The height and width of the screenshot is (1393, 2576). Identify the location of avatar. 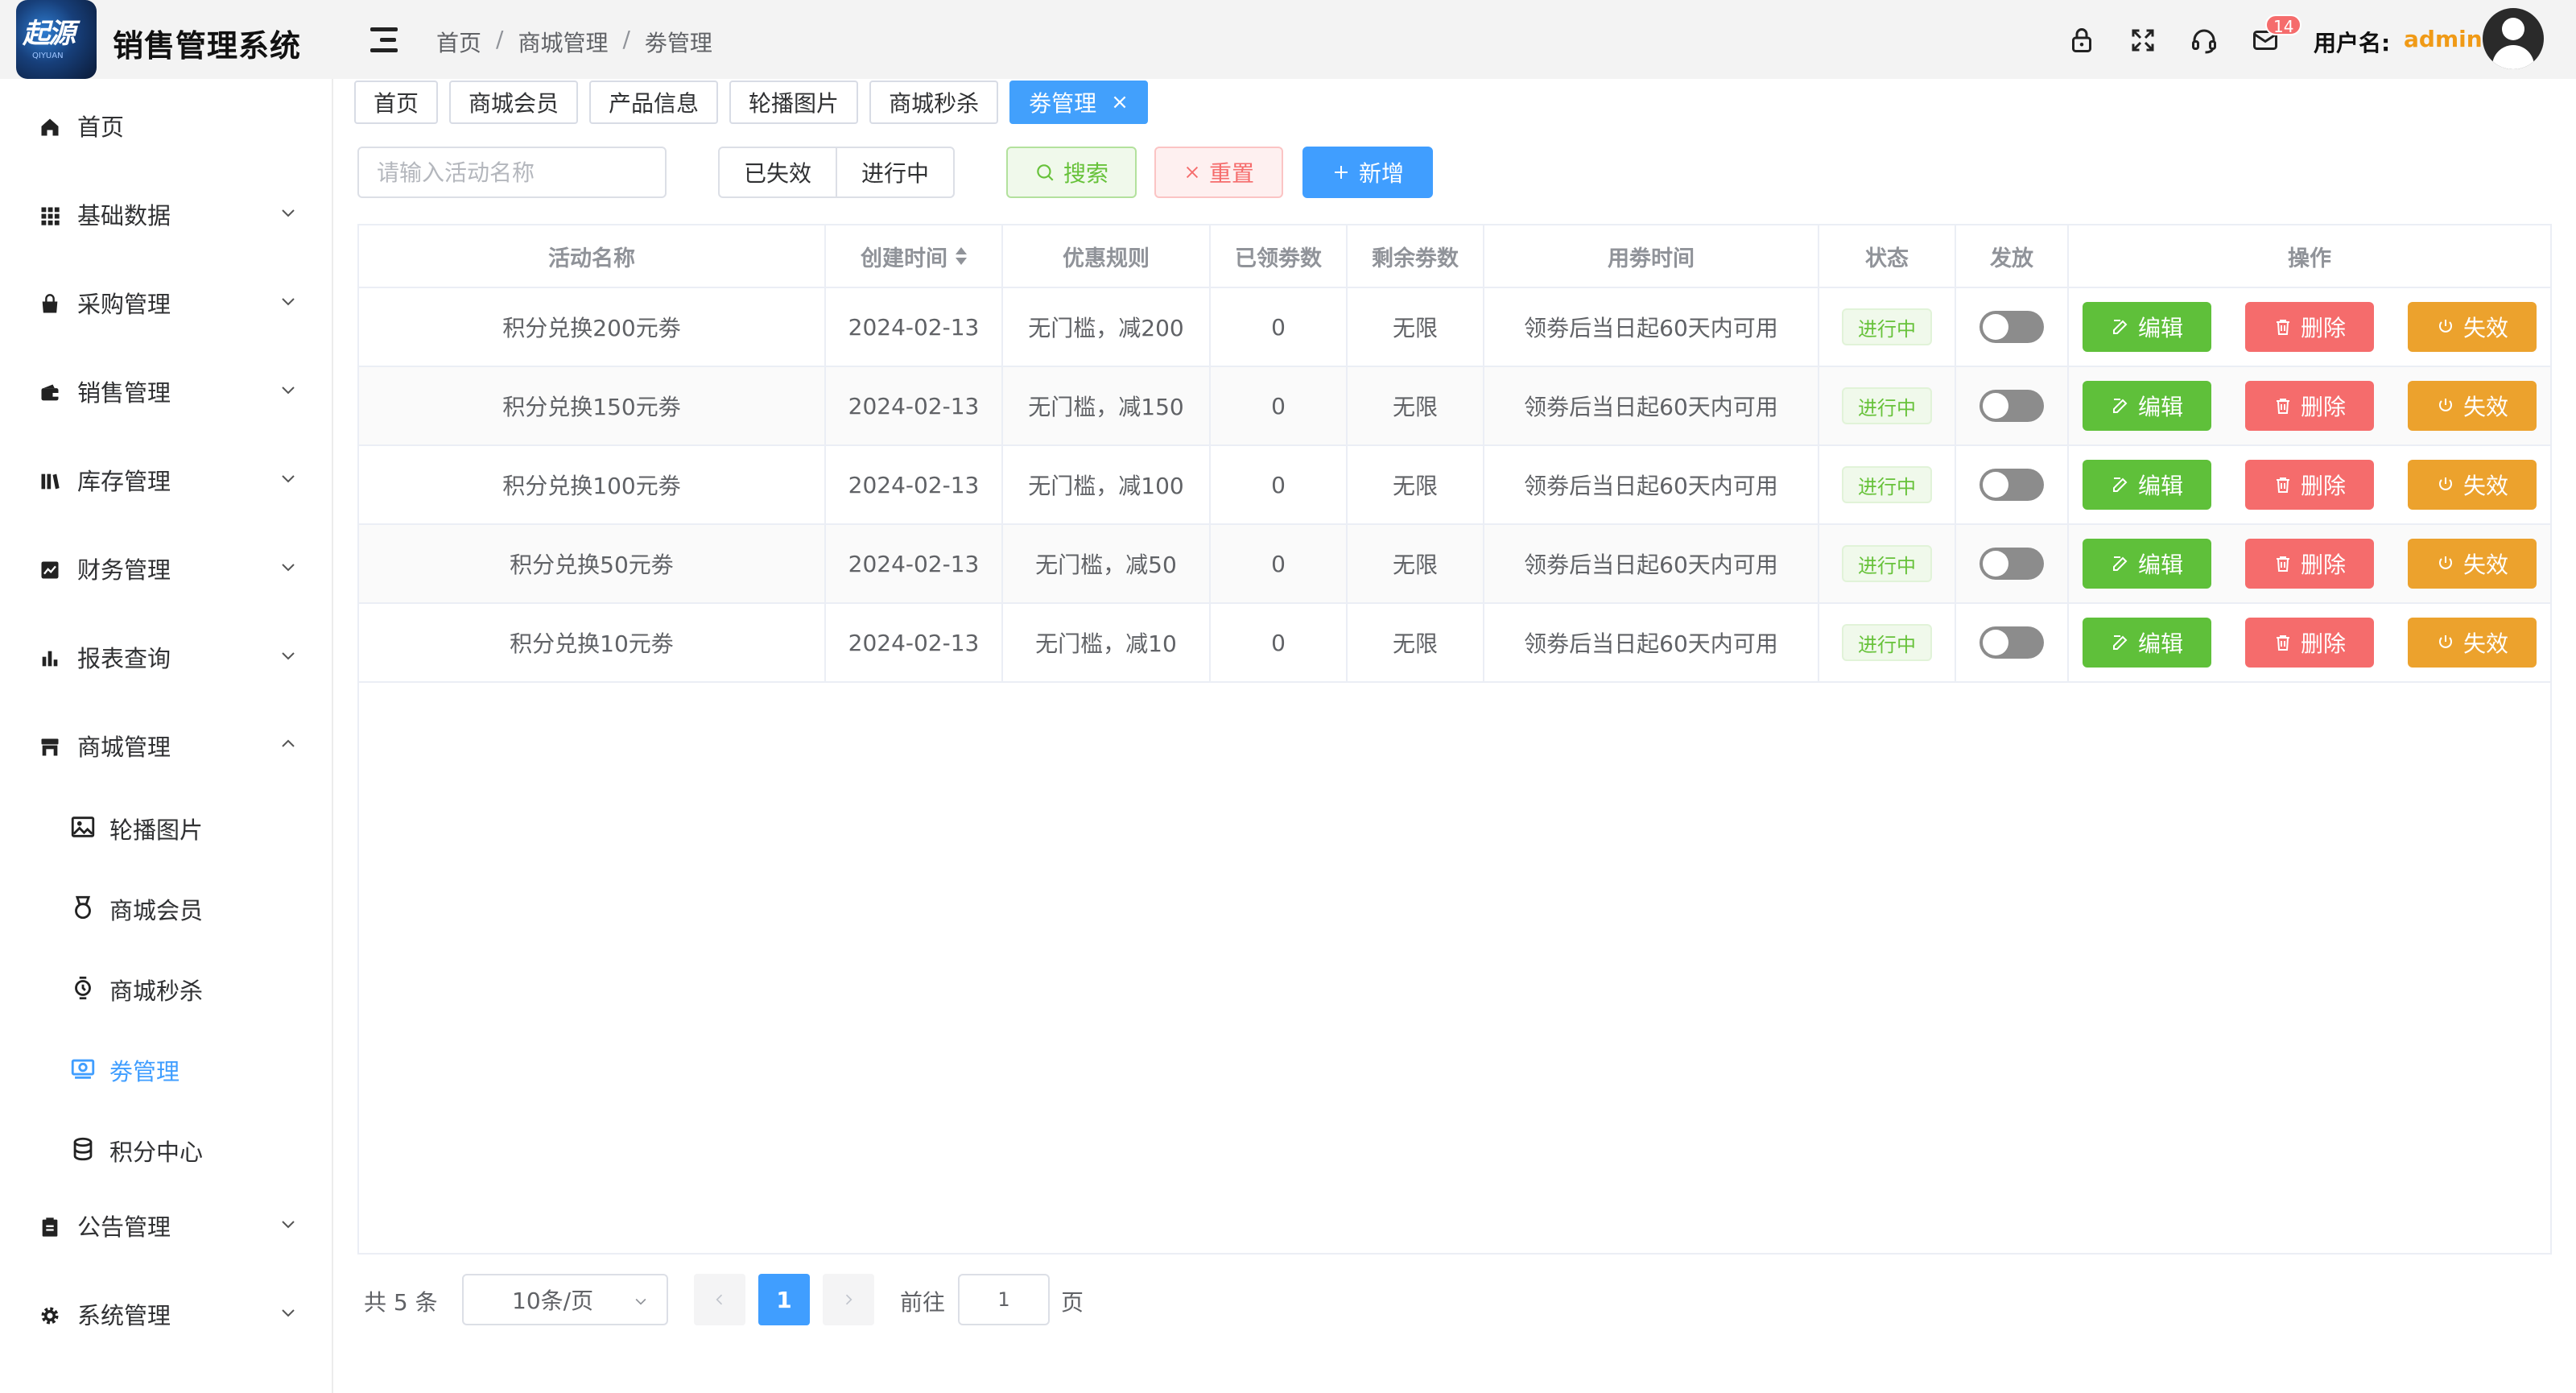
(2513, 38).